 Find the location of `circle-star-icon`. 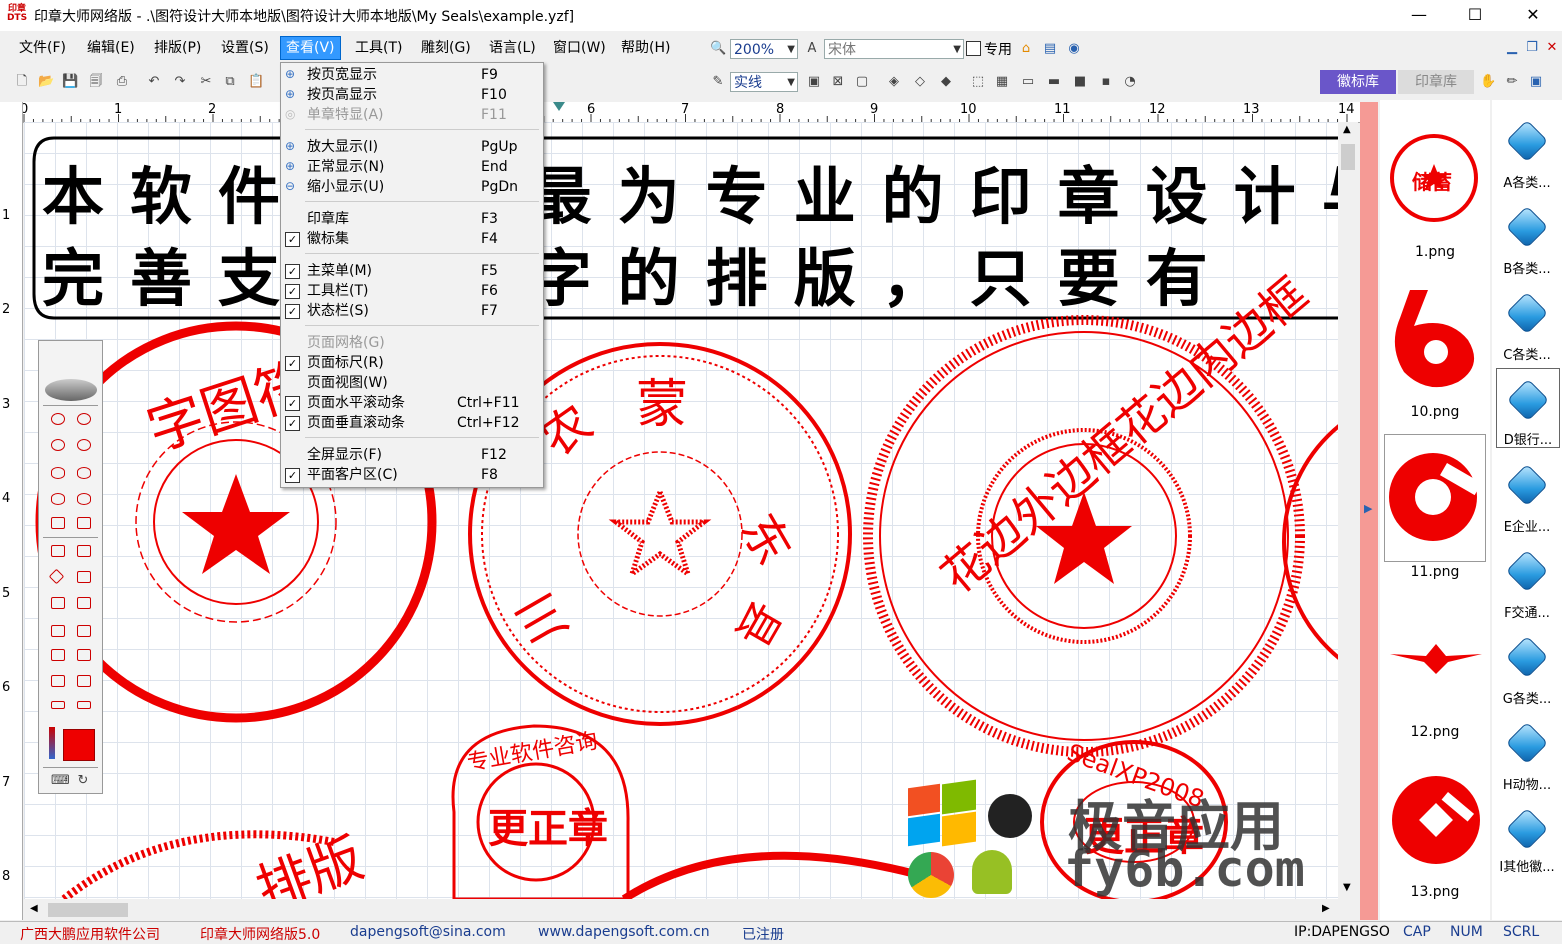

circle-star-icon is located at coordinates (58, 419).